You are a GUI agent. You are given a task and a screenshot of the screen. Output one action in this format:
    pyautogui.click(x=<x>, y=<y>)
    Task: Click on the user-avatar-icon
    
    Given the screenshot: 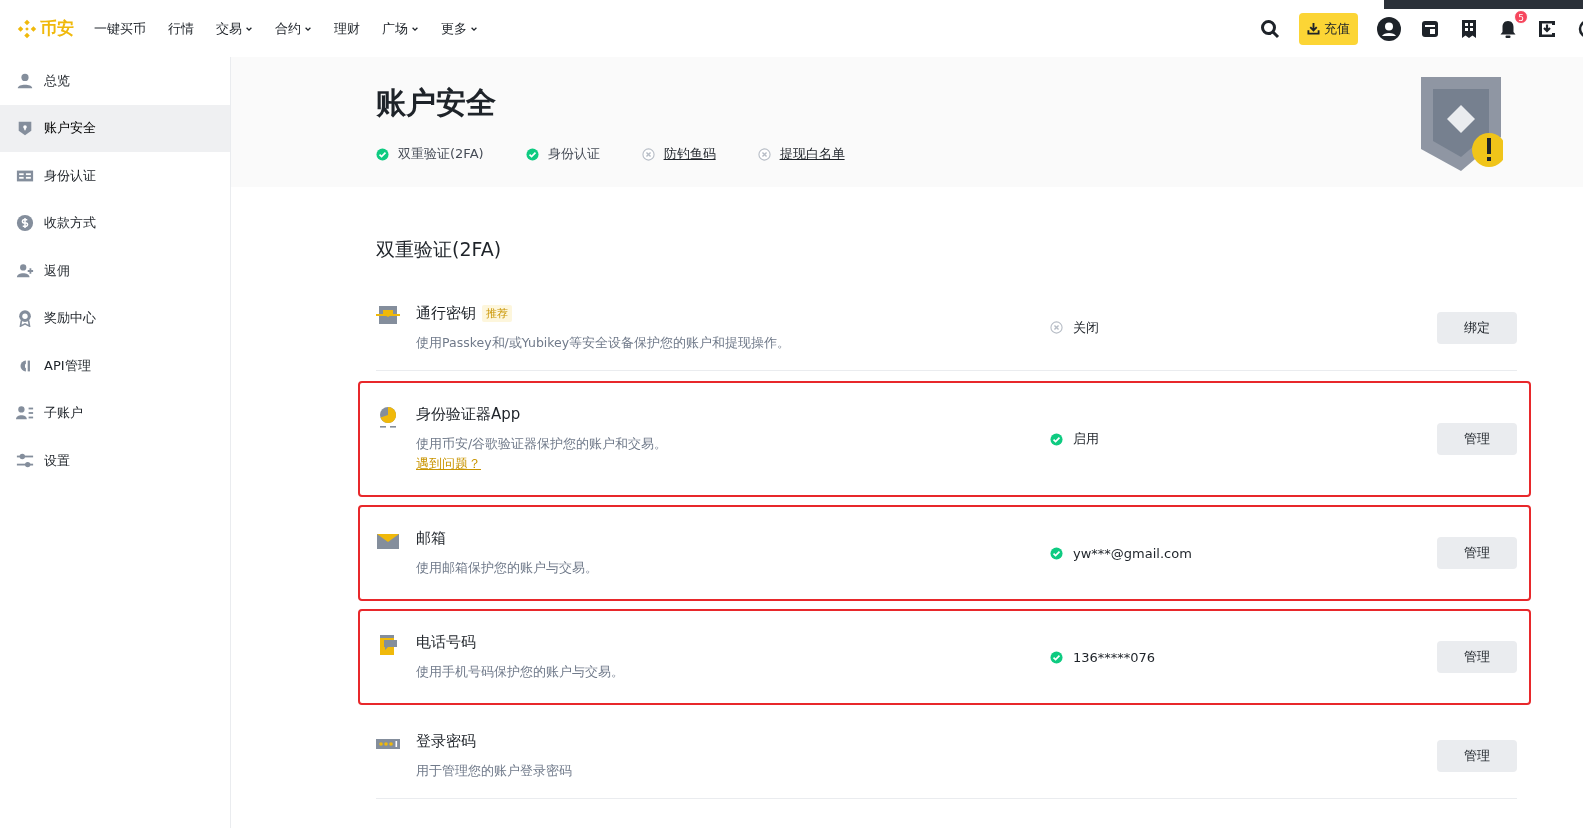 What is the action you would take?
    pyautogui.click(x=1389, y=28)
    